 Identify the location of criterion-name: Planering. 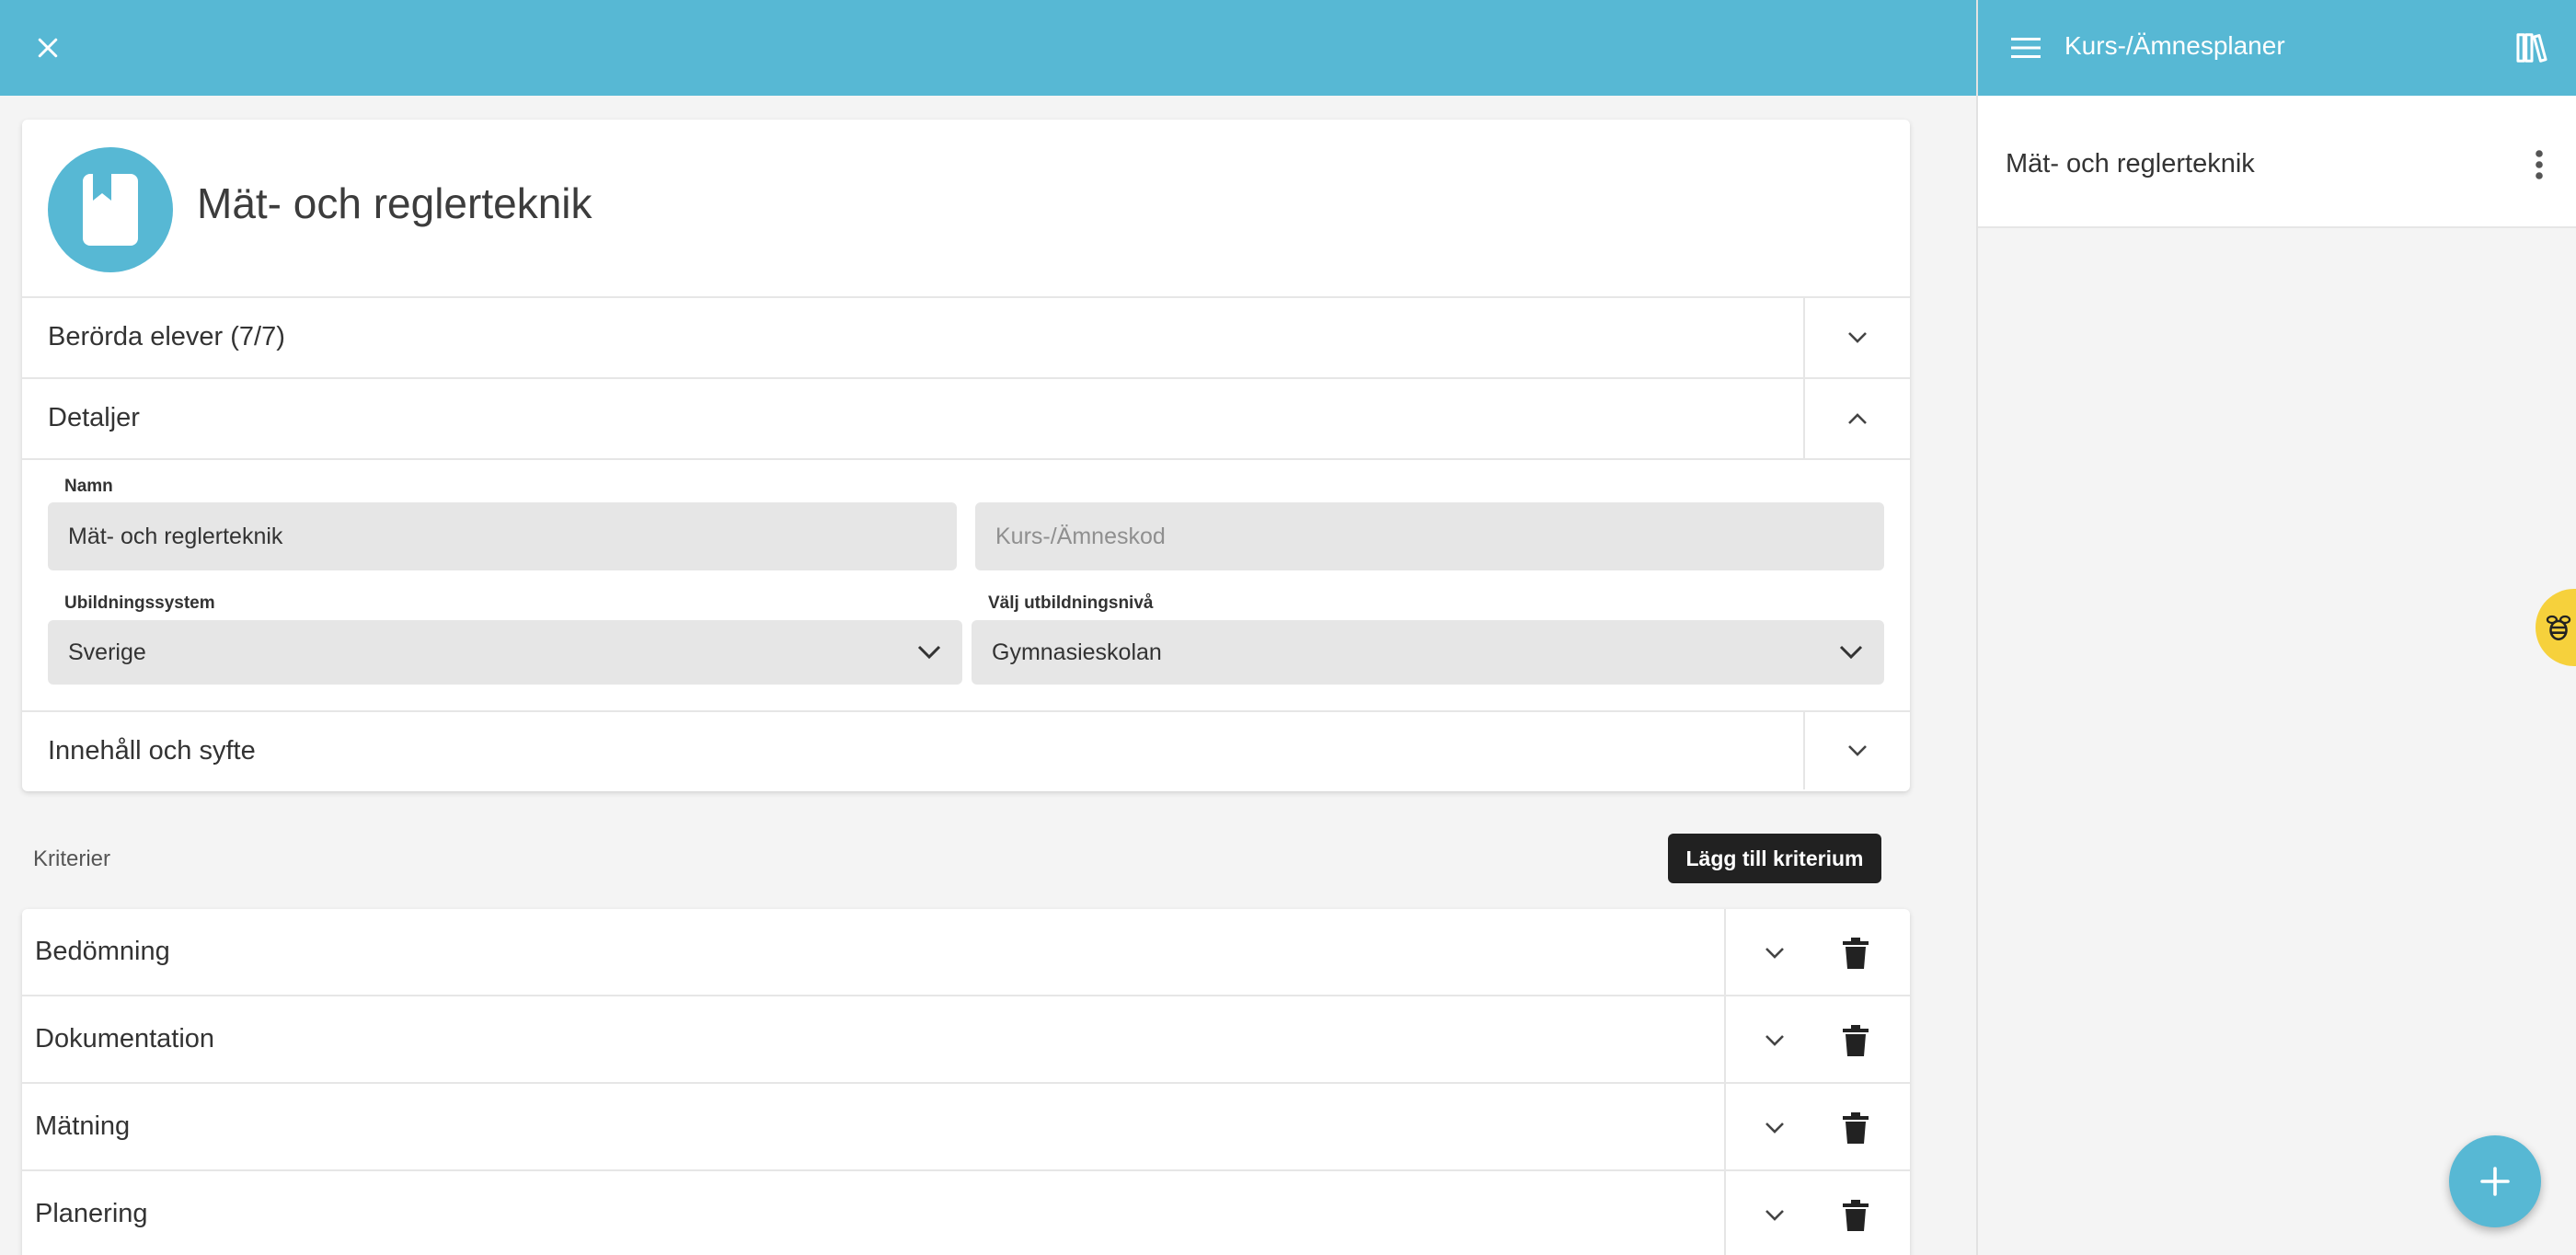
(91, 1213).